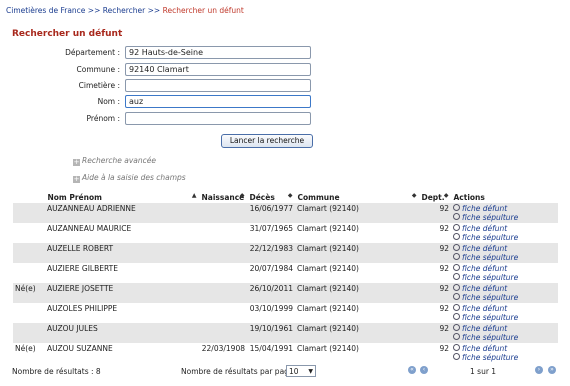 The width and height of the screenshot is (570, 386). I want to click on commune-field: 92140 Clamart, so click(218, 69).